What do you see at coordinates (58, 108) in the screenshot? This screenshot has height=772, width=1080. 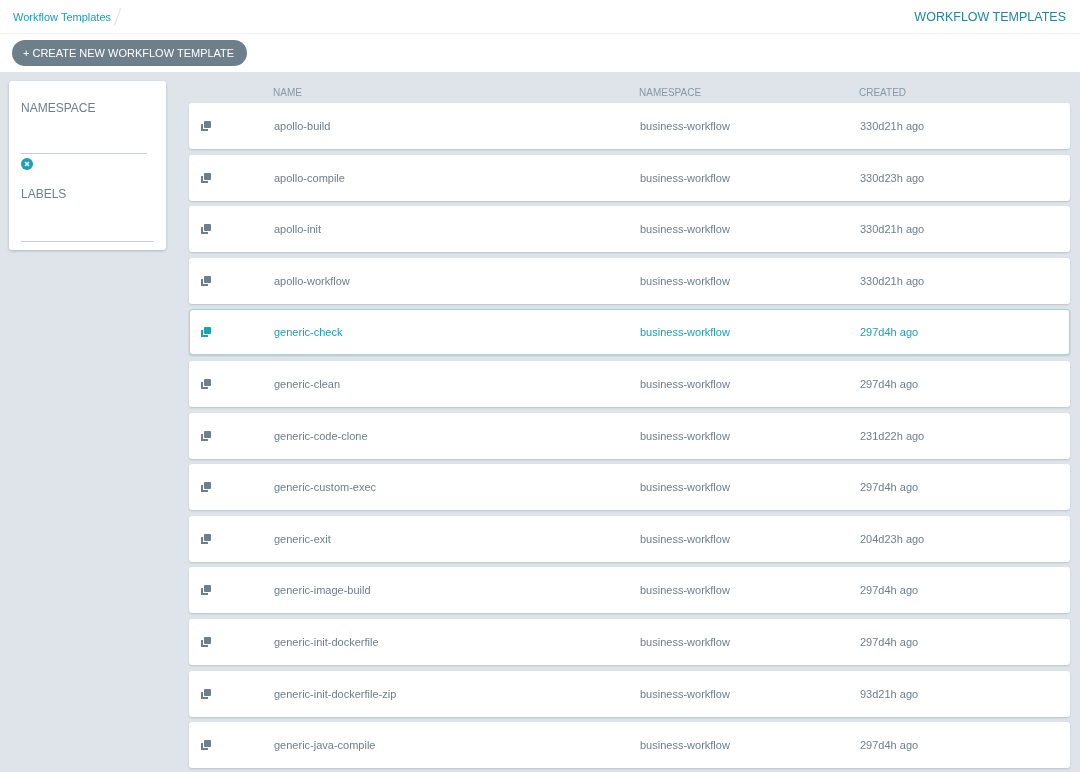 I see `filter-label: NAMESPACE` at bounding box center [58, 108].